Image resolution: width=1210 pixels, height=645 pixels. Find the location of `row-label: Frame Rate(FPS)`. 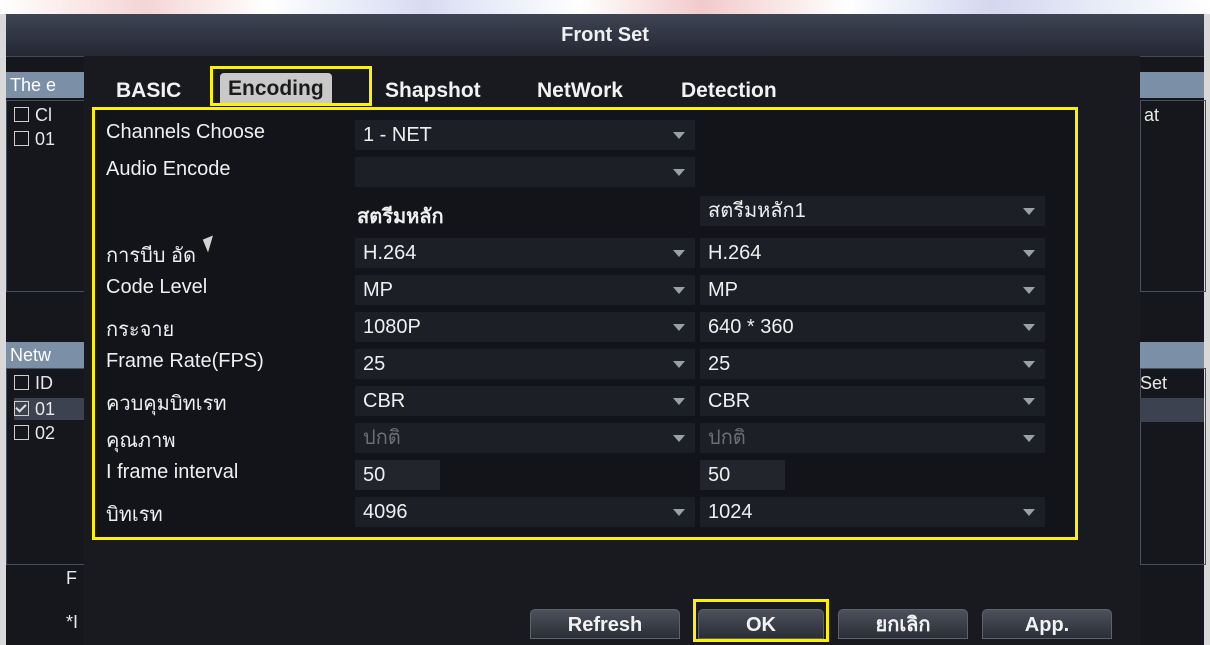

row-label: Frame Rate(FPS) is located at coordinates (185, 361).